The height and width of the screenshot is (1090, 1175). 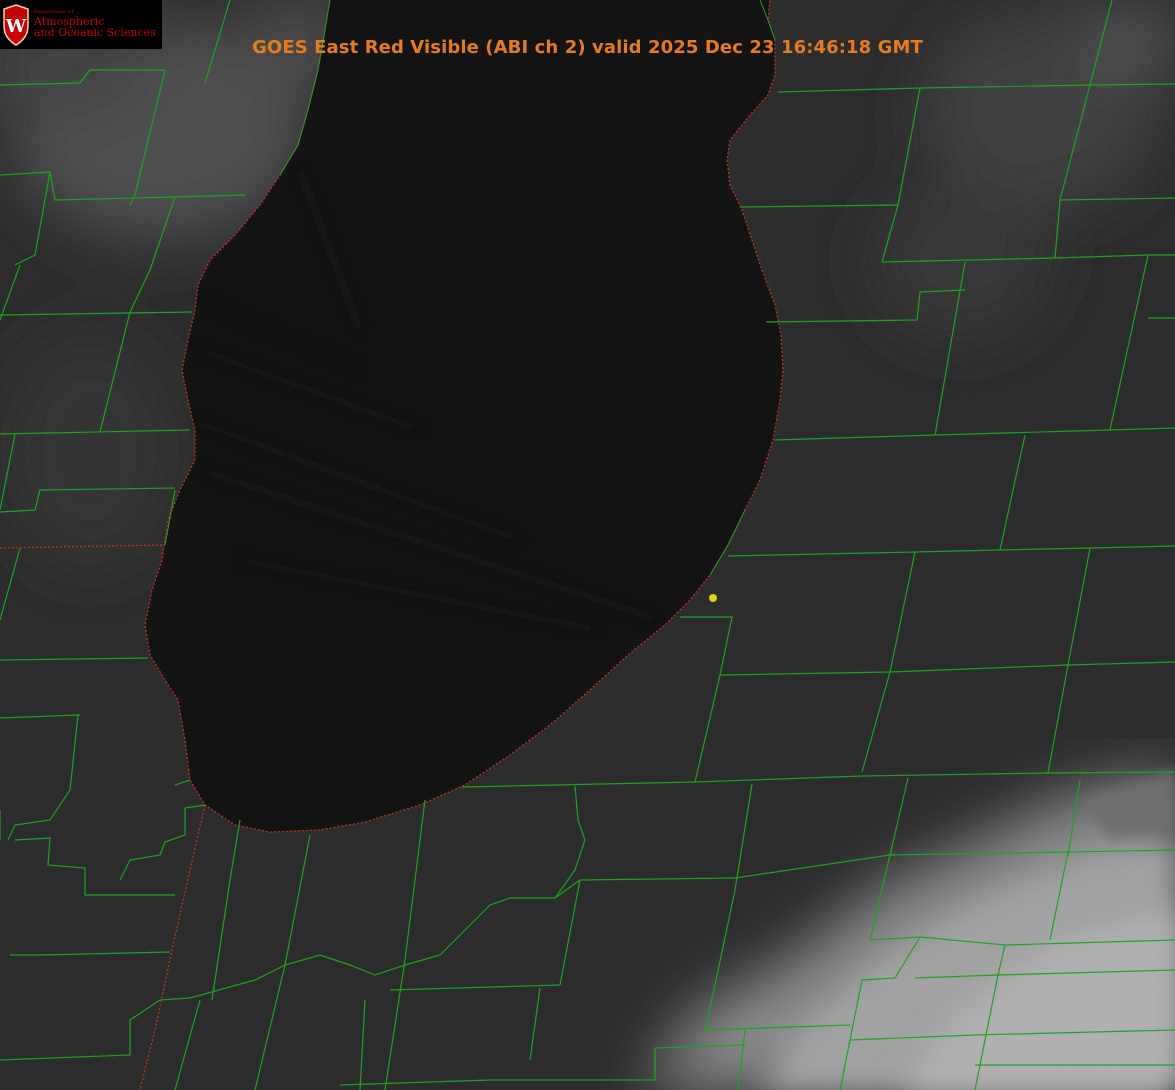 What do you see at coordinates (16, 26) in the screenshot?
I see `uw-crest-letter: W` at bounding box center [16, 26].